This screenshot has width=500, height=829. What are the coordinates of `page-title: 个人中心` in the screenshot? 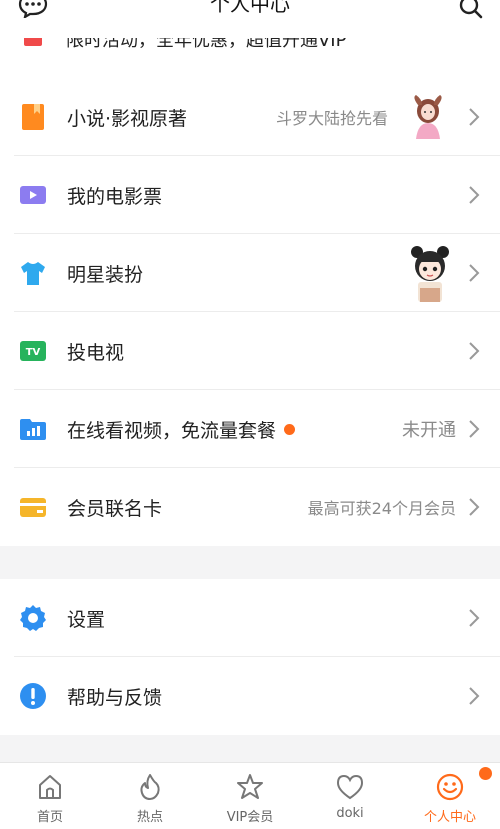 It's located at (250, 8).